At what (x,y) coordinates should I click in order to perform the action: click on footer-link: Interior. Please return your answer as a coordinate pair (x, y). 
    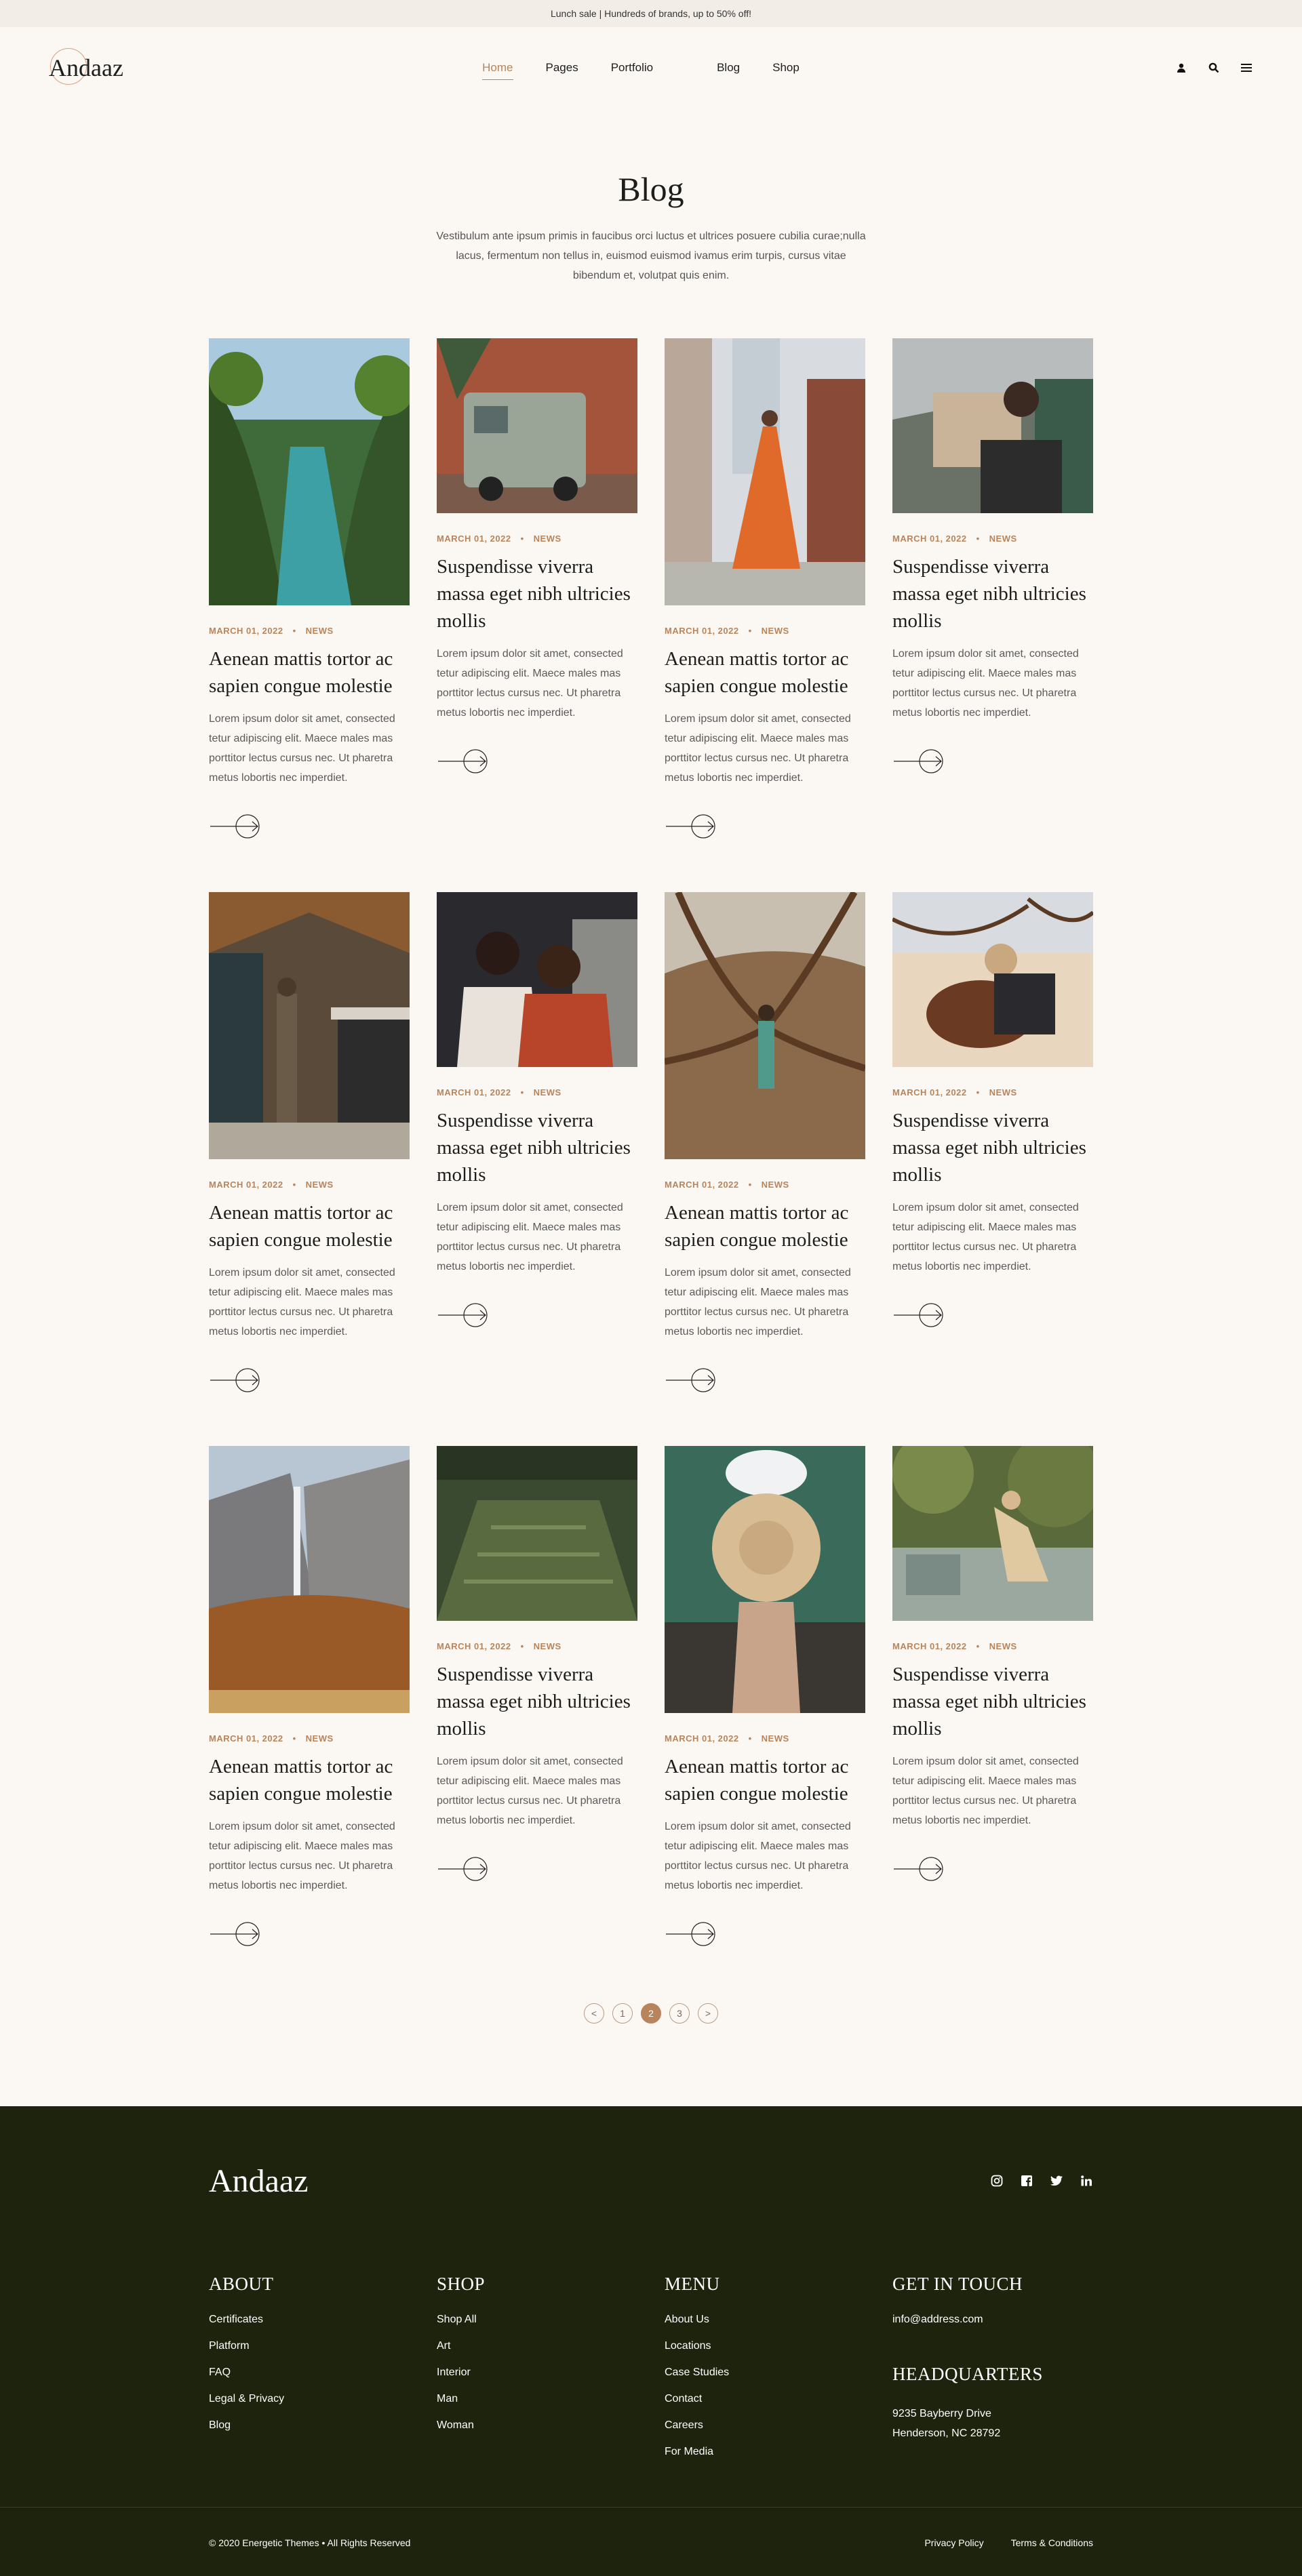
    Looking at the image, I should click on (551, 2373).